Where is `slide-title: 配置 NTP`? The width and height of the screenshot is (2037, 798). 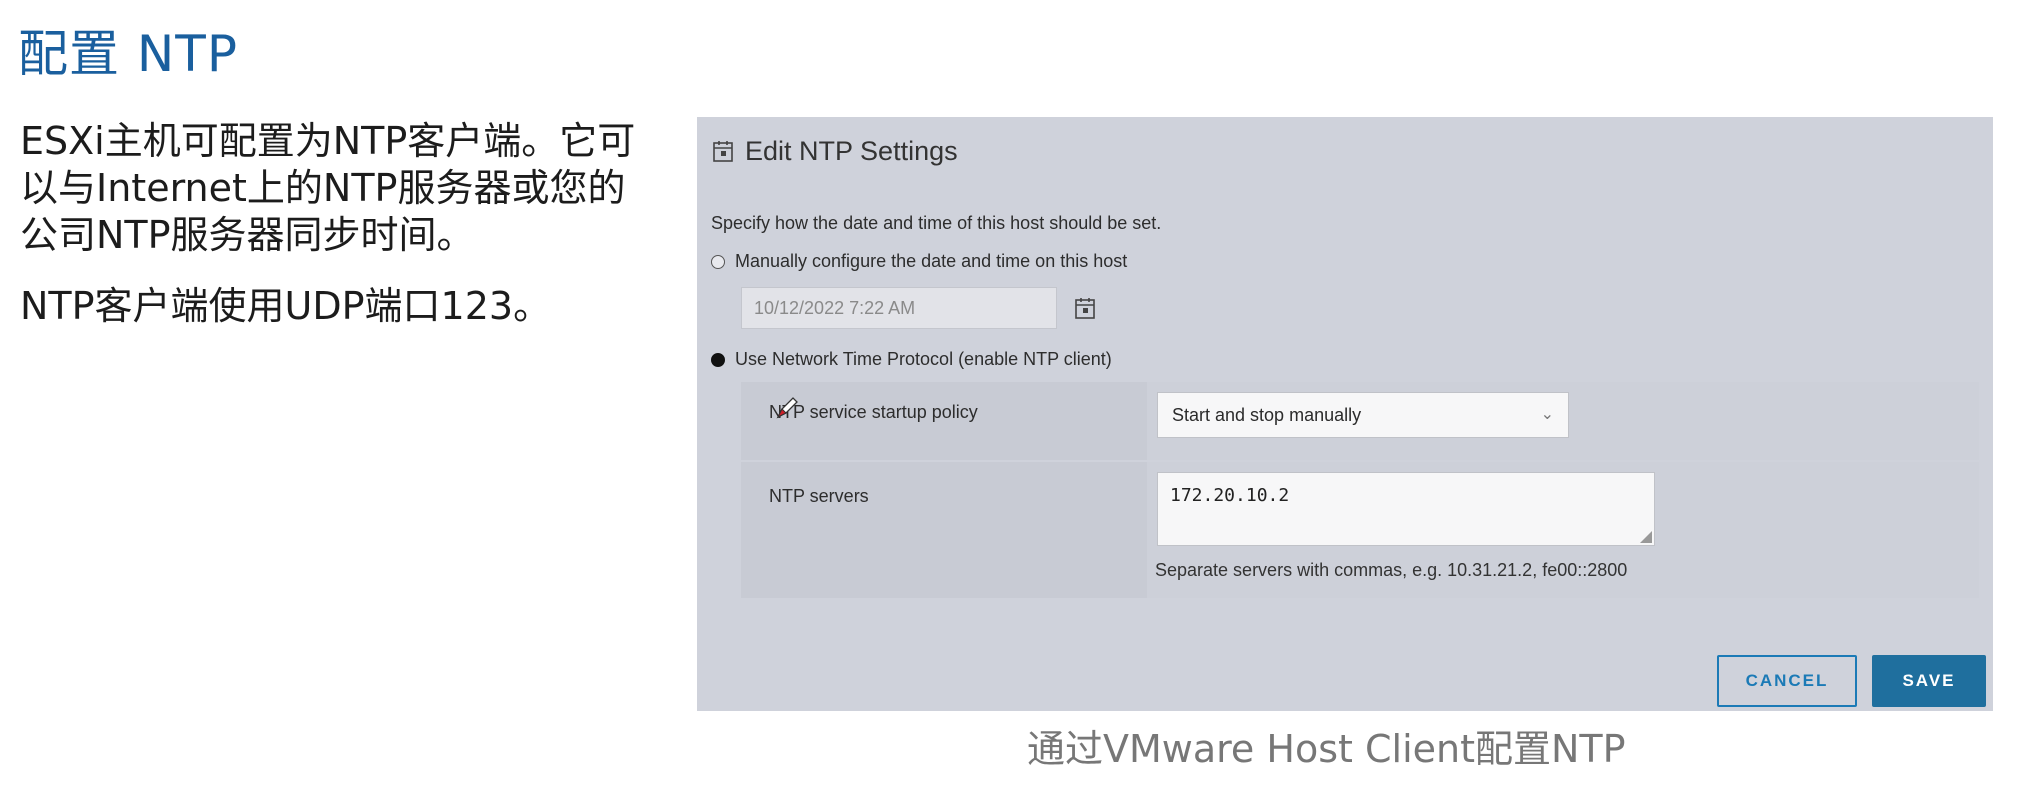
slide-title: 配置 NTP is located at coordinates (128, 54).